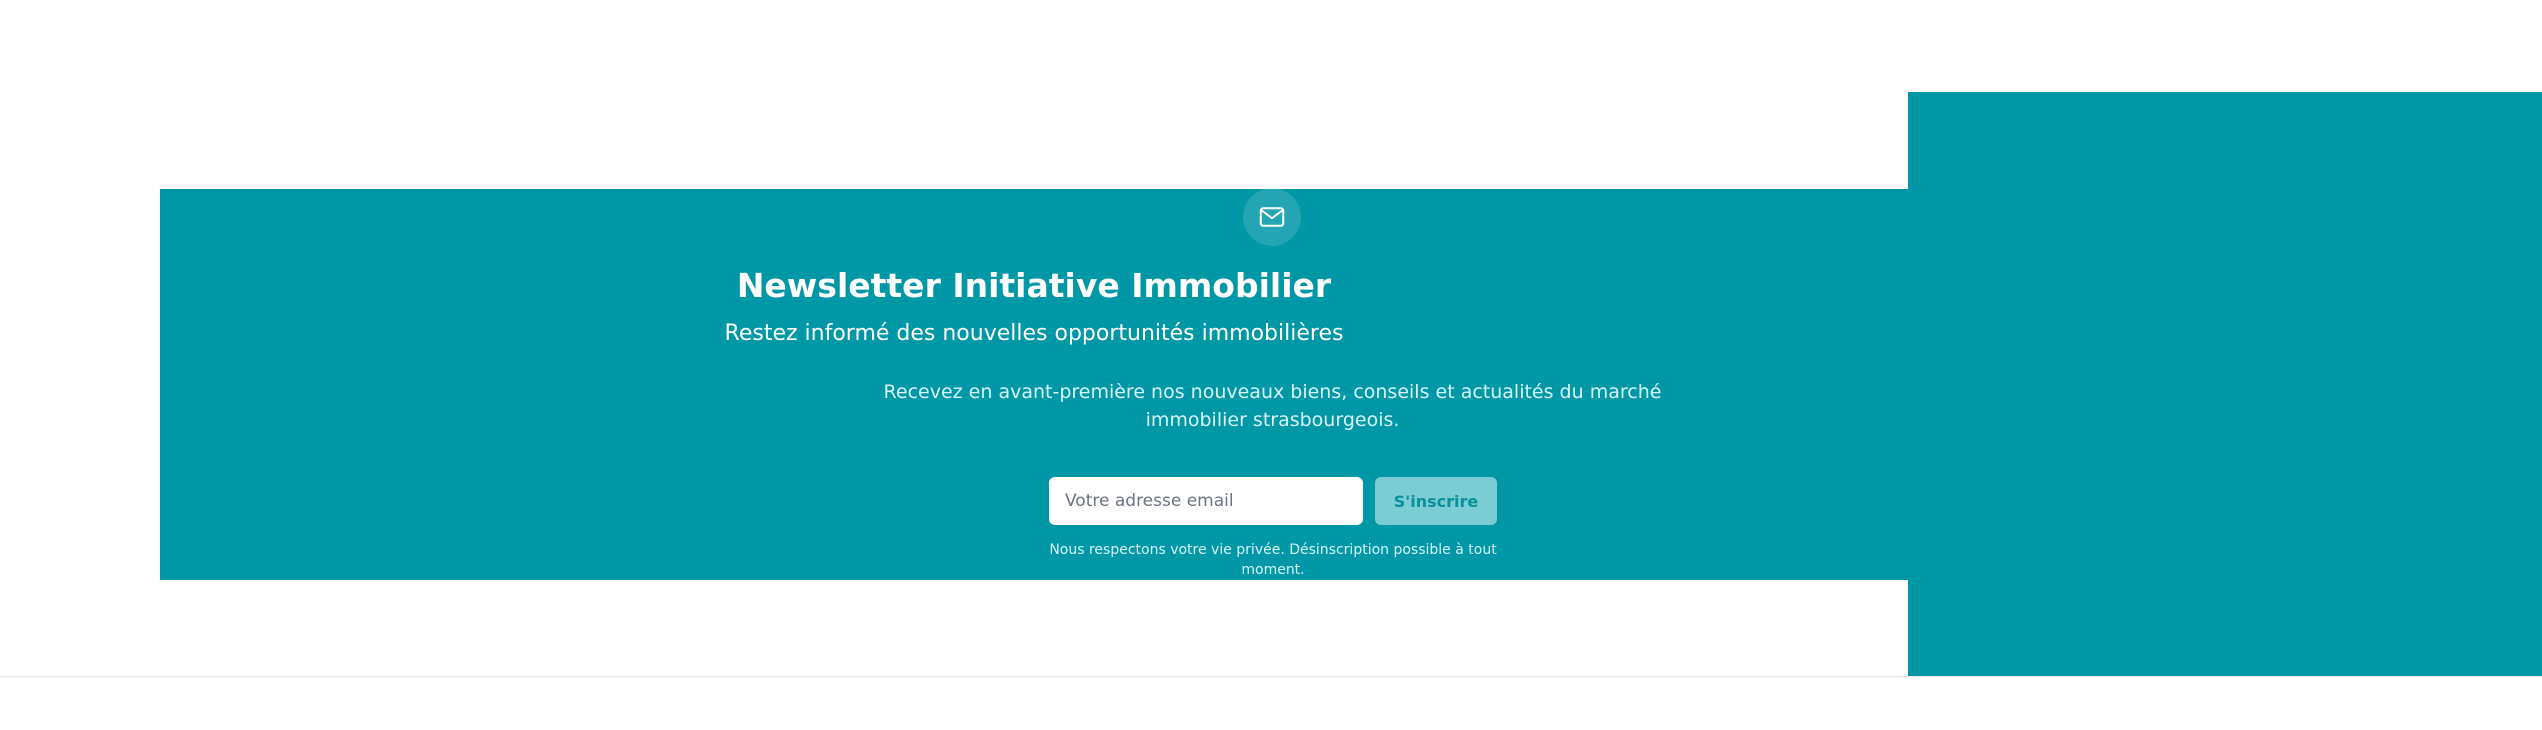  What do you see at coordinates (1034, 285) in the screenshot?
I see `newsletter-title: Newsletter Initiative Immobilier` at bounding box center [1034, 285].